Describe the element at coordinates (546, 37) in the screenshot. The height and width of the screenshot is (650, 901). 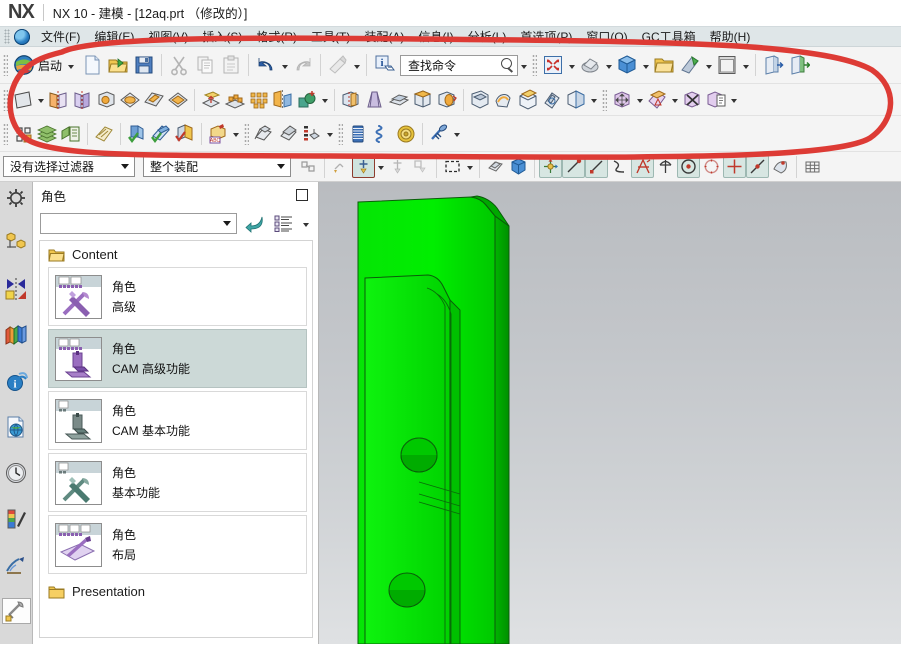
I see `menu-item-9: 首选项(P)` at that location.